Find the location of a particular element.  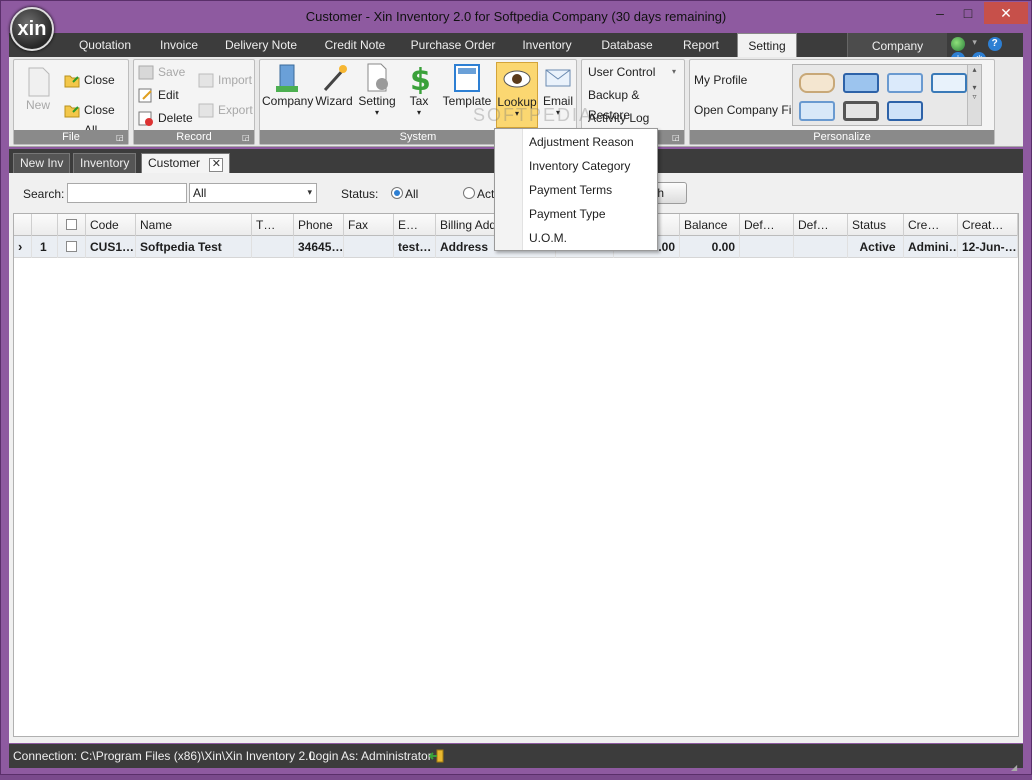

company-button: Company is located at coordinates (287, 85).